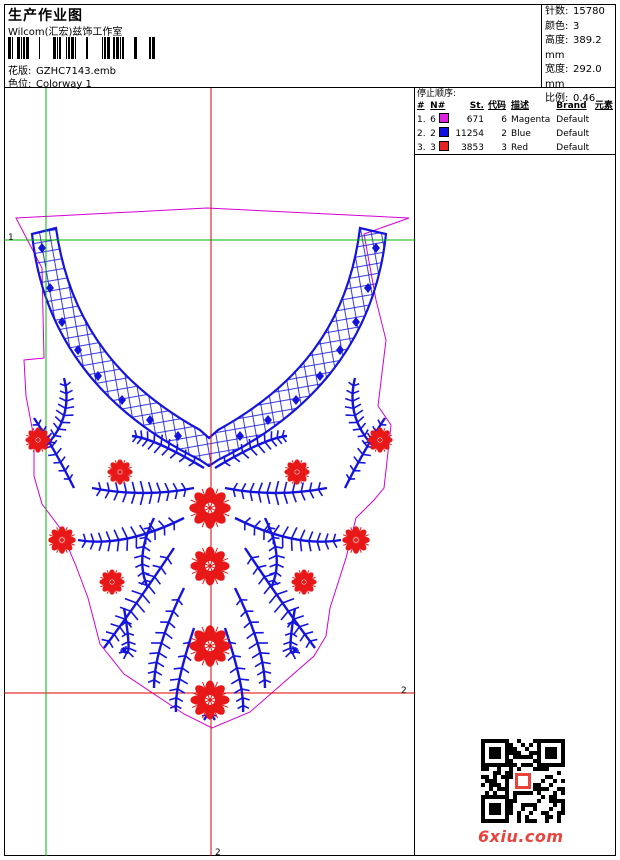 The width and height of the screenshot is (620, 860). What do you see at coordinates (562, 26) in the screenshot?
I see `color-count: 颜色: 3` at bounding box center [562, 26].